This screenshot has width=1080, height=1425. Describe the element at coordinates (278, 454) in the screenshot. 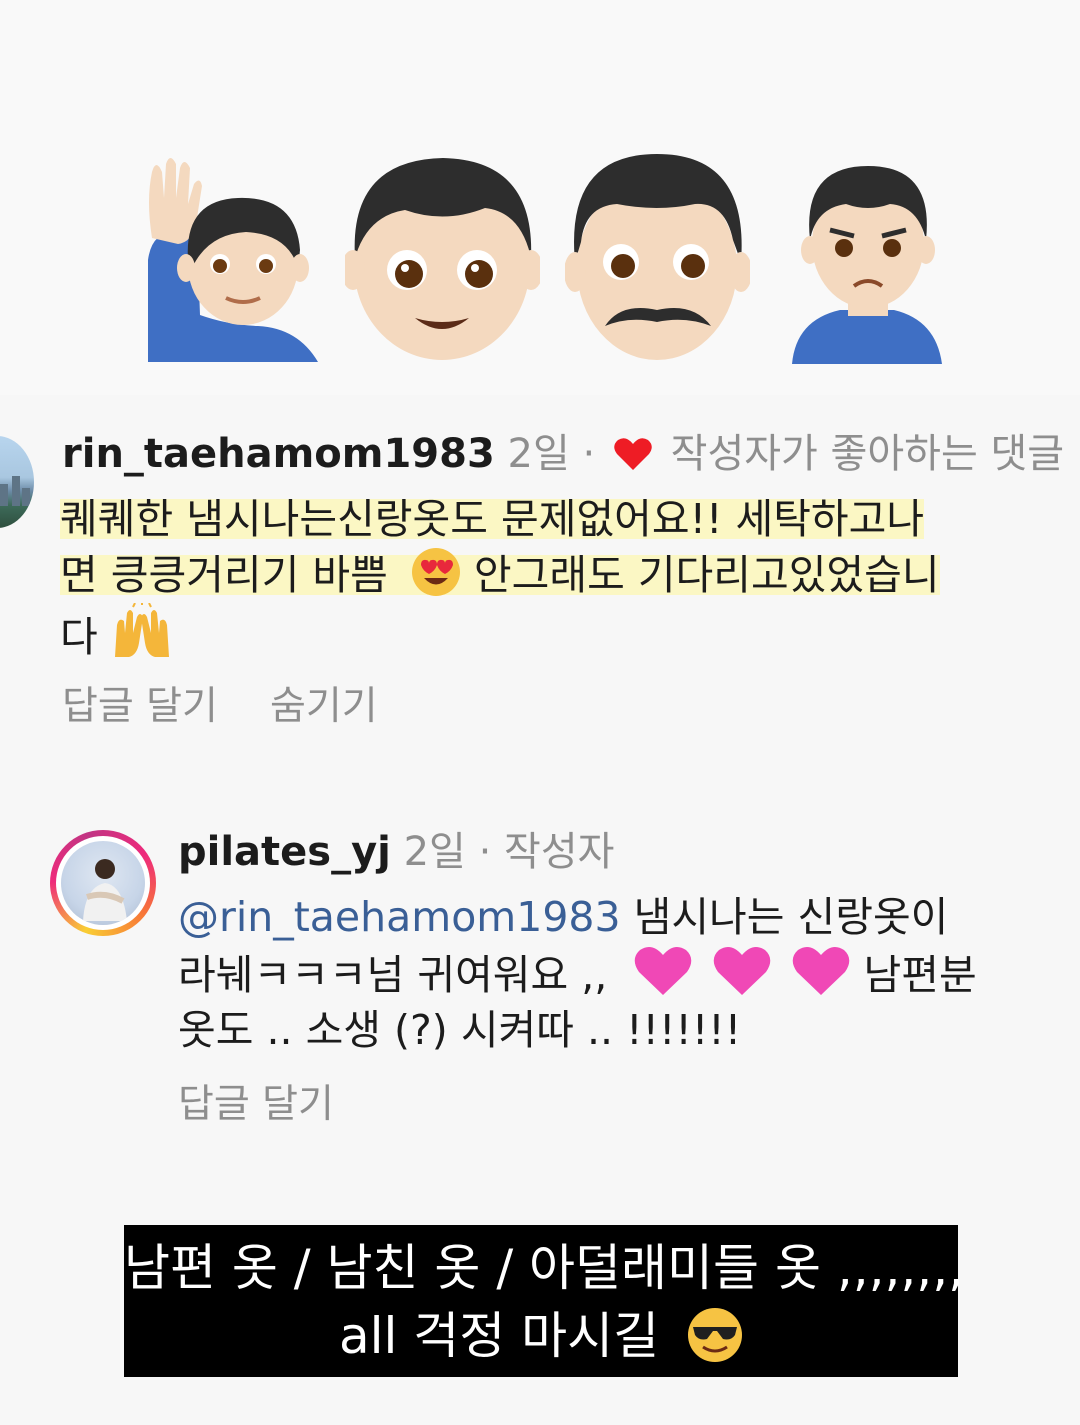

I see `username: rin_taehamom1983` at that location.